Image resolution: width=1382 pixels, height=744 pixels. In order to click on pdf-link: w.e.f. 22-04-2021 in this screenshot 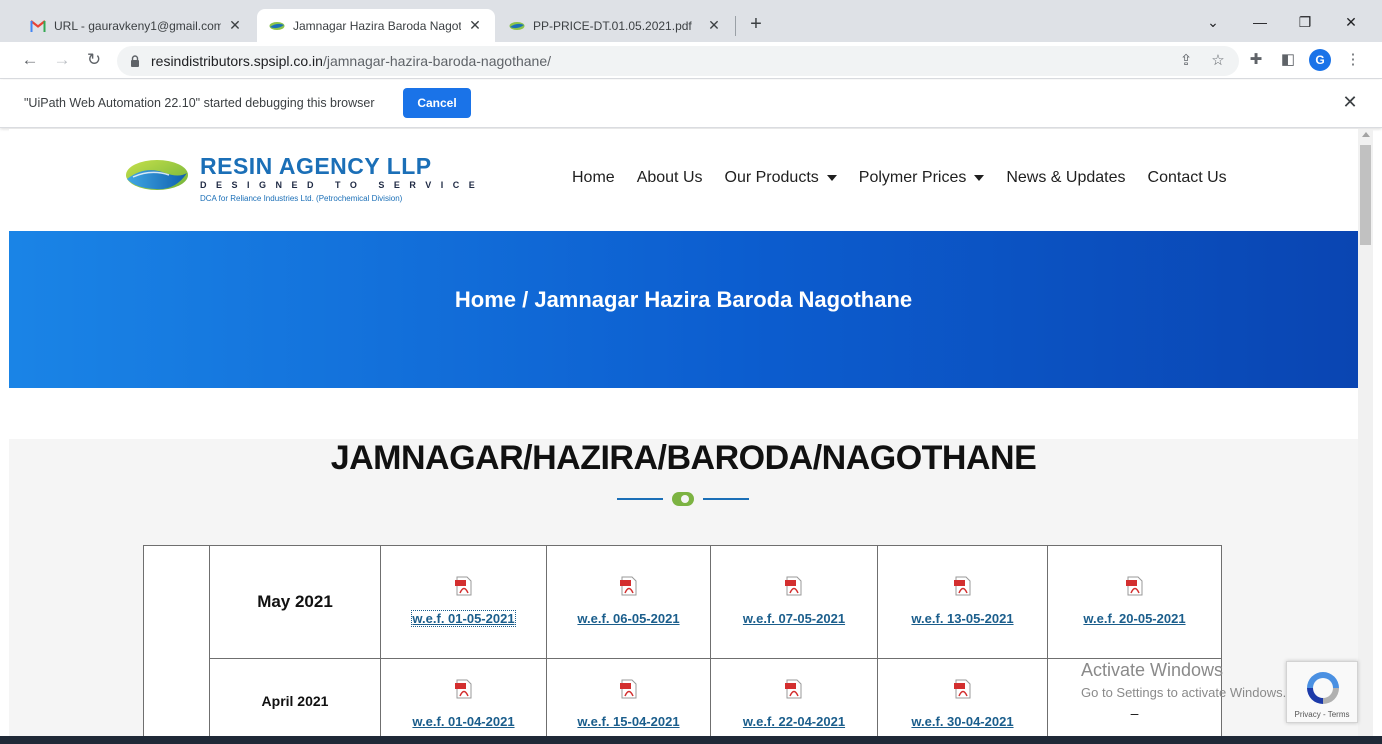, I will do `click(794, 721)`.